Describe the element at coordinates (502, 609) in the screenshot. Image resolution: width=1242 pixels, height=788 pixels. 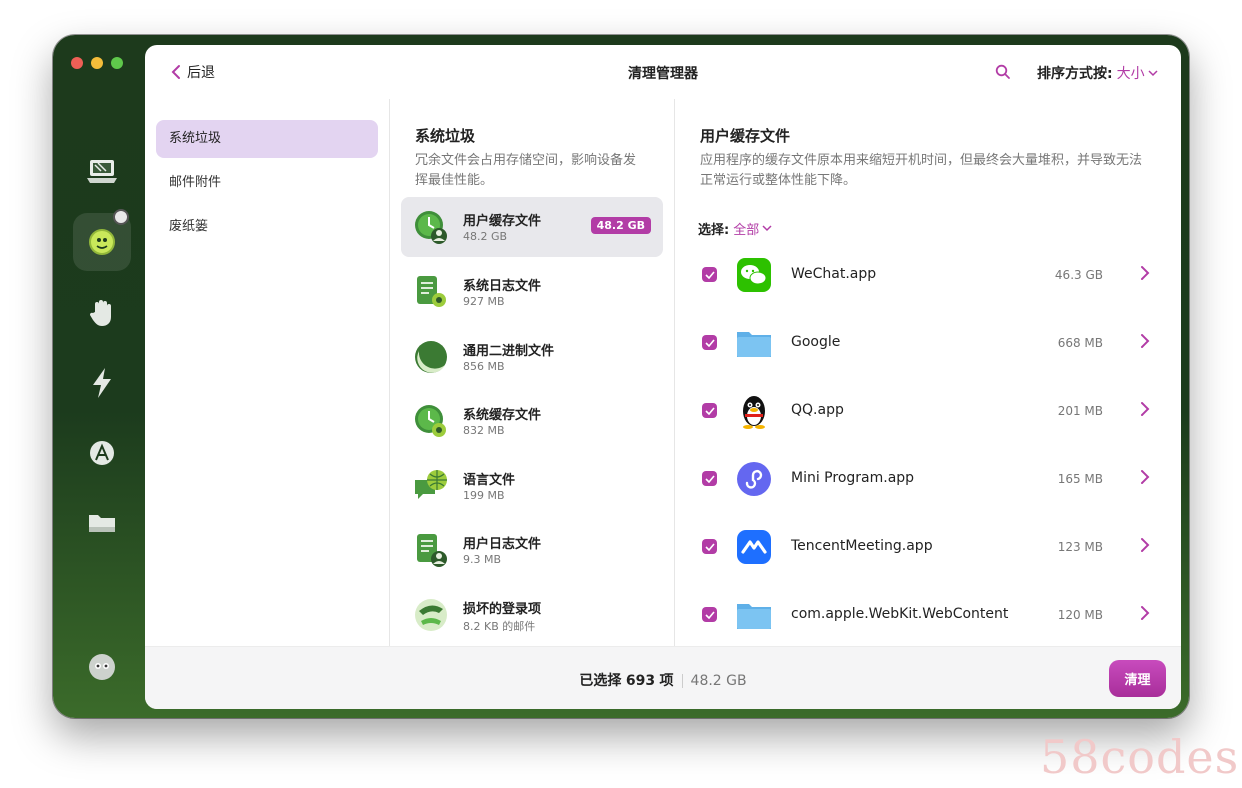
I see `category-name: 损坏的登录项` at that location.